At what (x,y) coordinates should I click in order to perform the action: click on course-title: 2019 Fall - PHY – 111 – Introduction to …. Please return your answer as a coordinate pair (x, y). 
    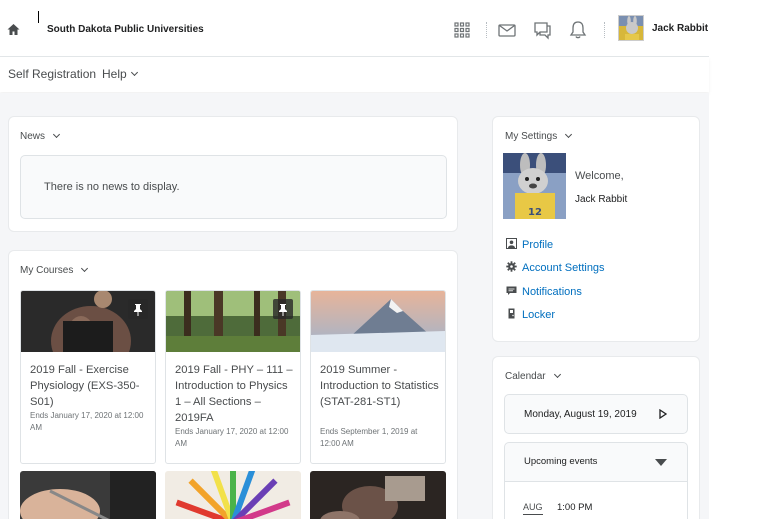
    Looking at the image, I should click on (235, 394).